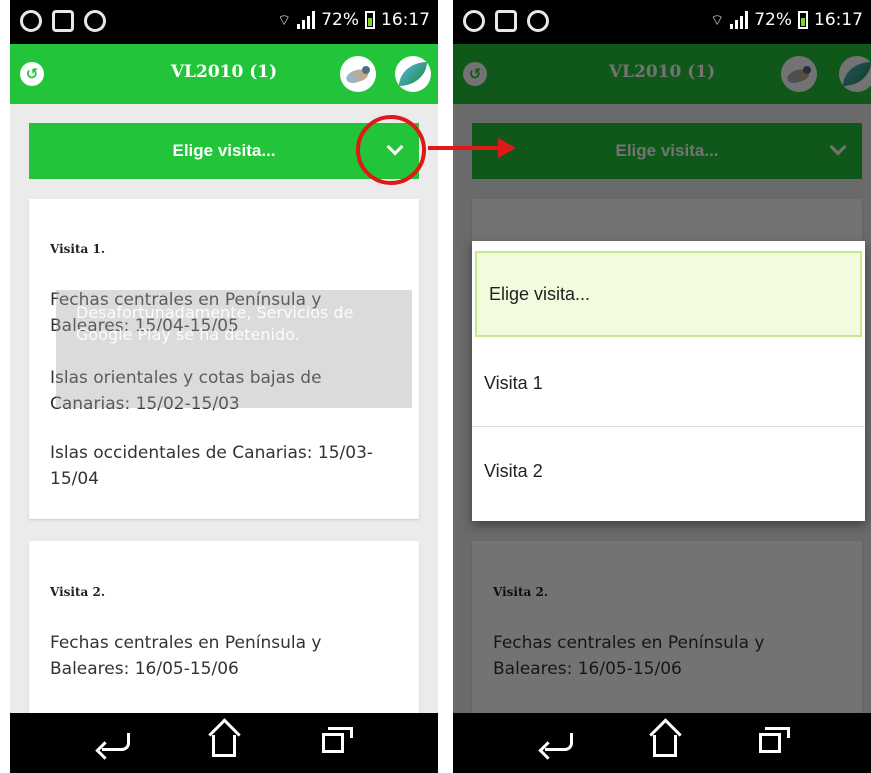  What do you see at coordinates (507, 148) in the screenshot?
I see `annotation-arrowhead` at bounding box center [507, 148].